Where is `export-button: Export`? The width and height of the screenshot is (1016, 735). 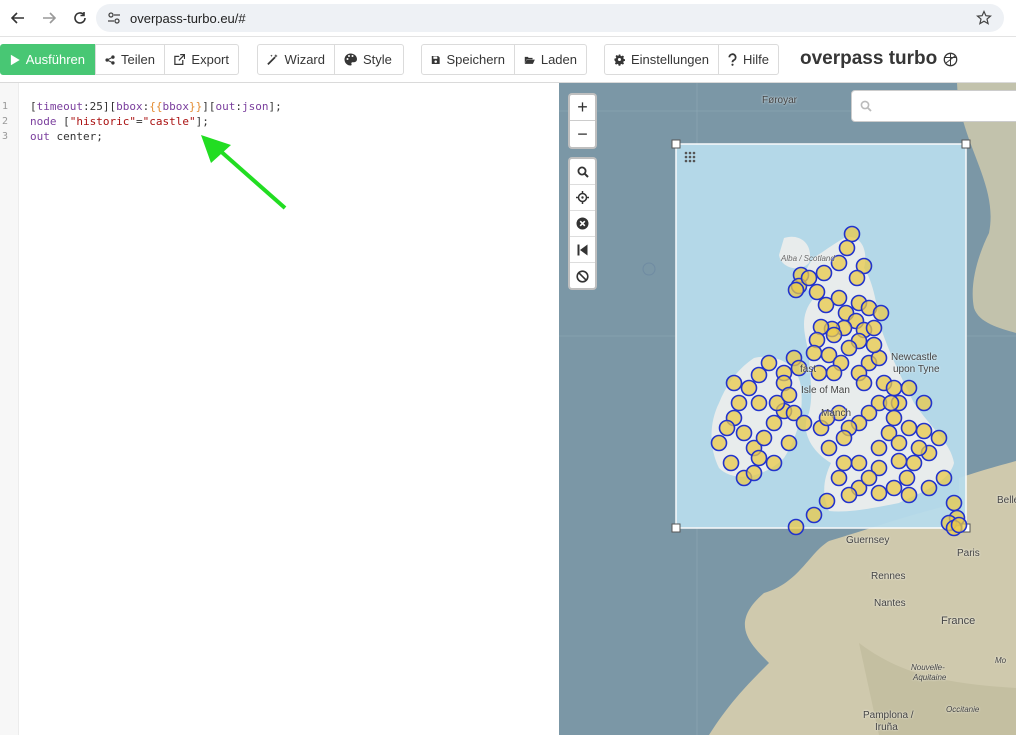 export-button: Export is located at coordinates (201, 59).